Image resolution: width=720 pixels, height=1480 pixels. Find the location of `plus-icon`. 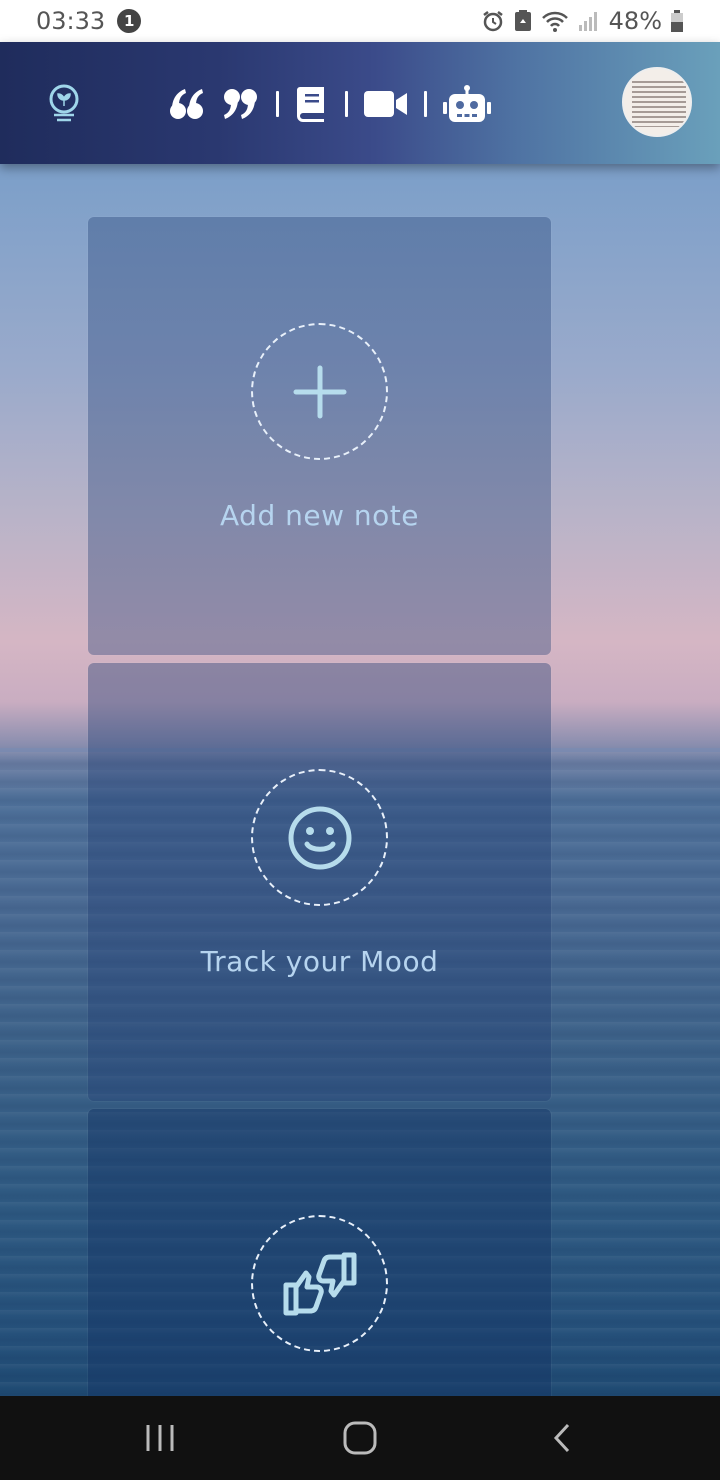

plus-icon is located at coordinates (319, 391).